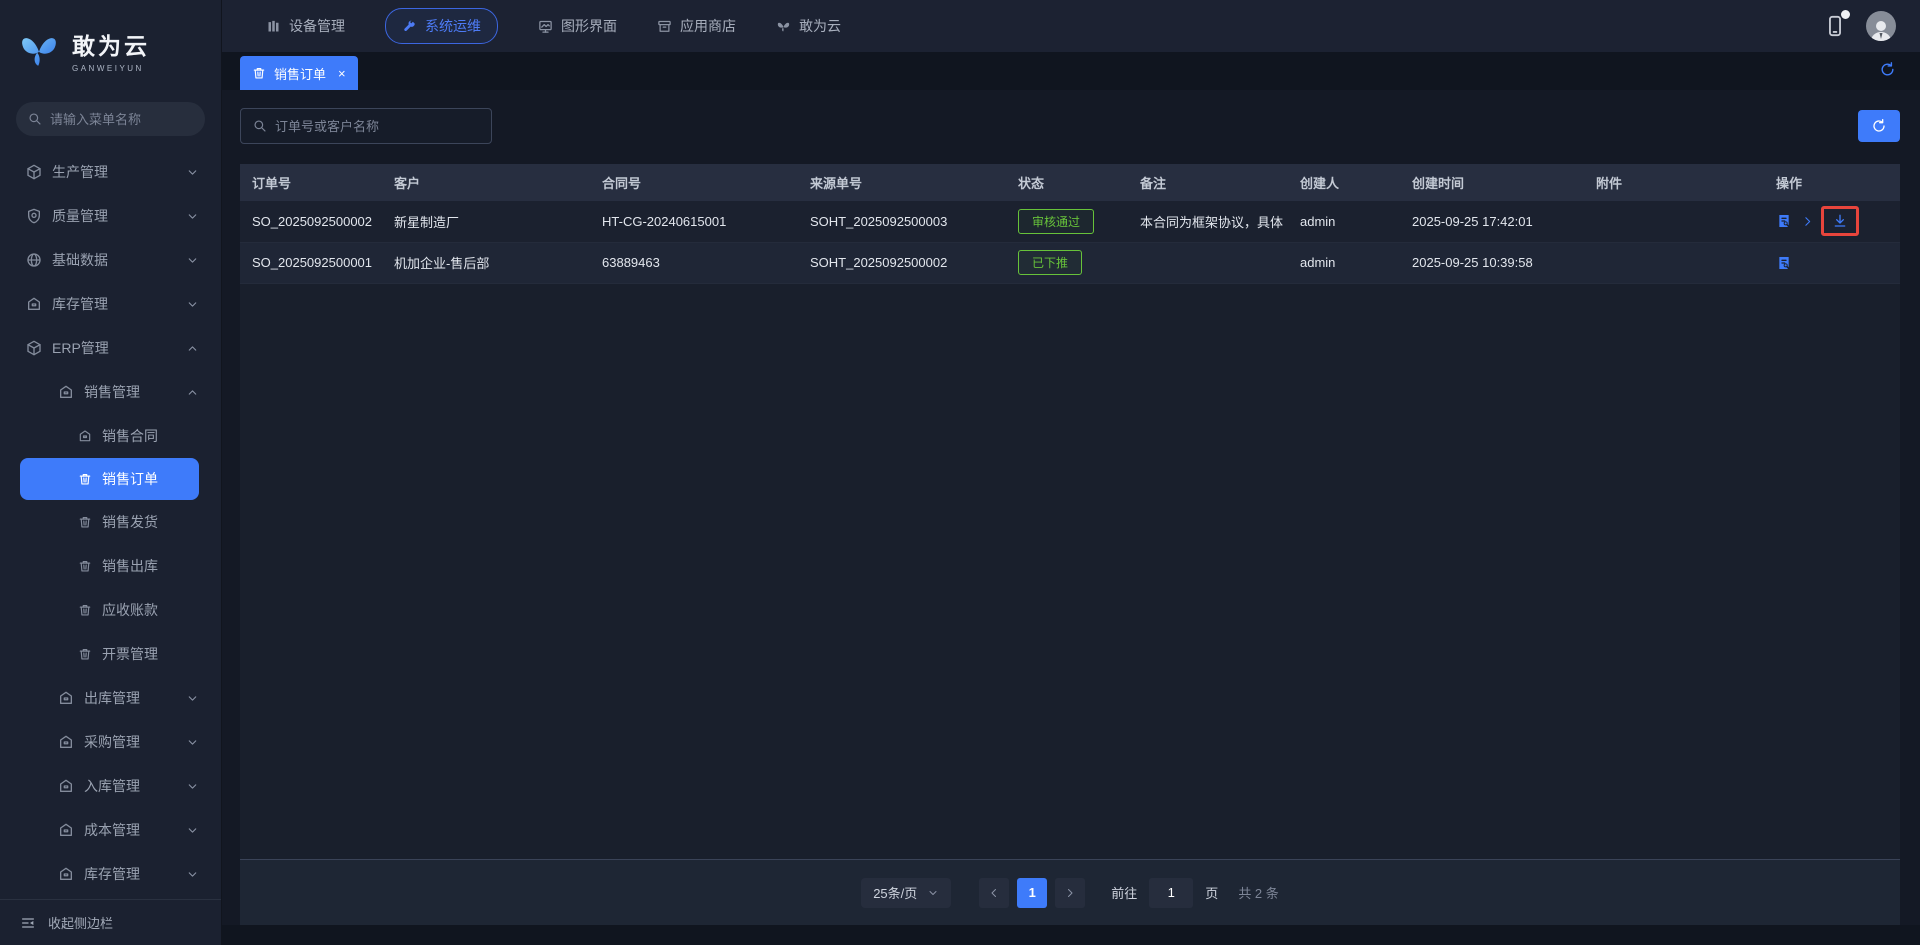  What do you see at coordinates (80, 348) in the screenshot?
I see `sidebar-item-label: ERP管理` at bounding box center [80, 348].